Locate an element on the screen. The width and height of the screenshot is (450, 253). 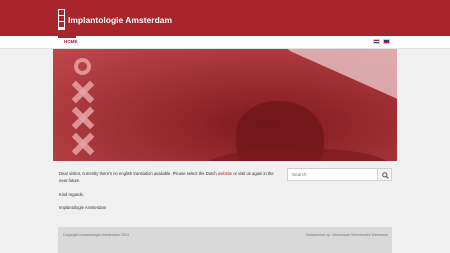
coat-of-arms-emblem is located at coordinates (83, 108).